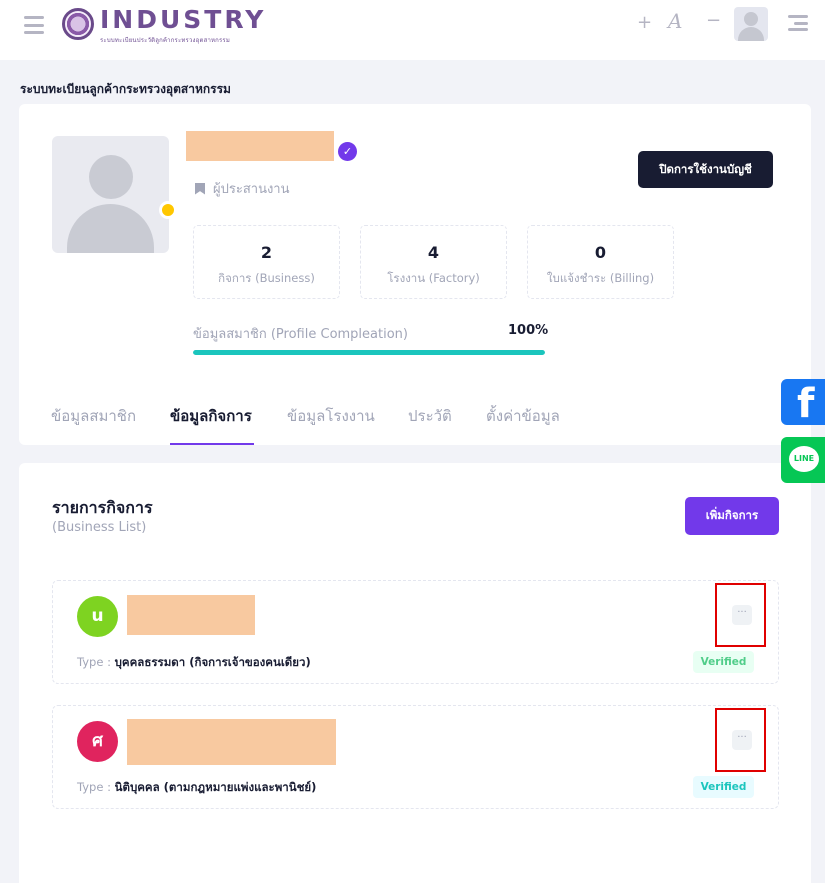 Image resolution: width=825 pixels, height=883 pixels. Describe the element at coordinates (215, 787) in the screenshot. I see `type-value: นิติบุคคล (ตามกฎหมายแพ่งและพานิชย์)` at that location.